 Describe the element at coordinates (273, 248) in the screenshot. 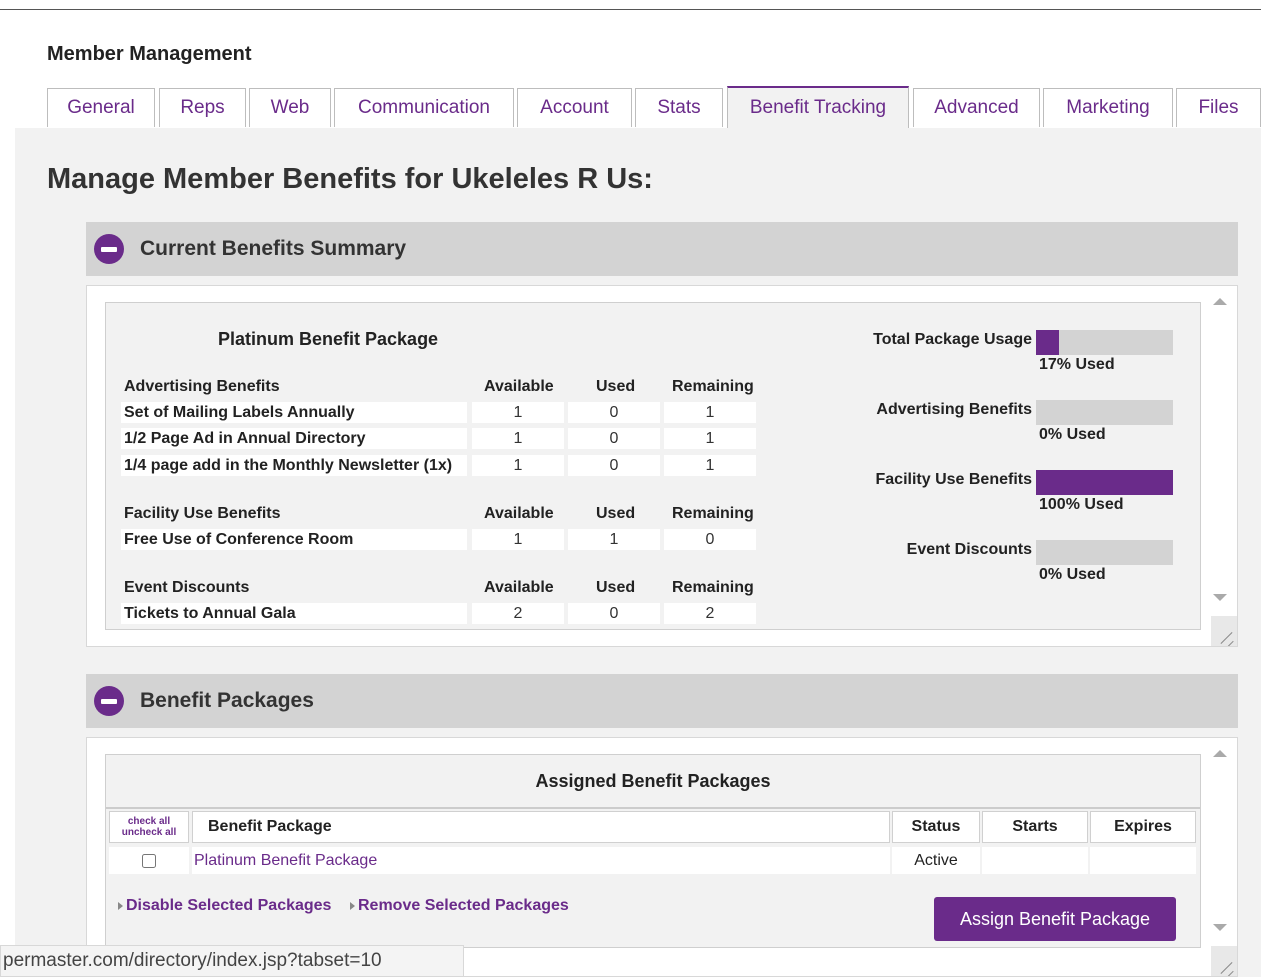

I see `summary-panel-title: Current Benefits Summary` at that location.